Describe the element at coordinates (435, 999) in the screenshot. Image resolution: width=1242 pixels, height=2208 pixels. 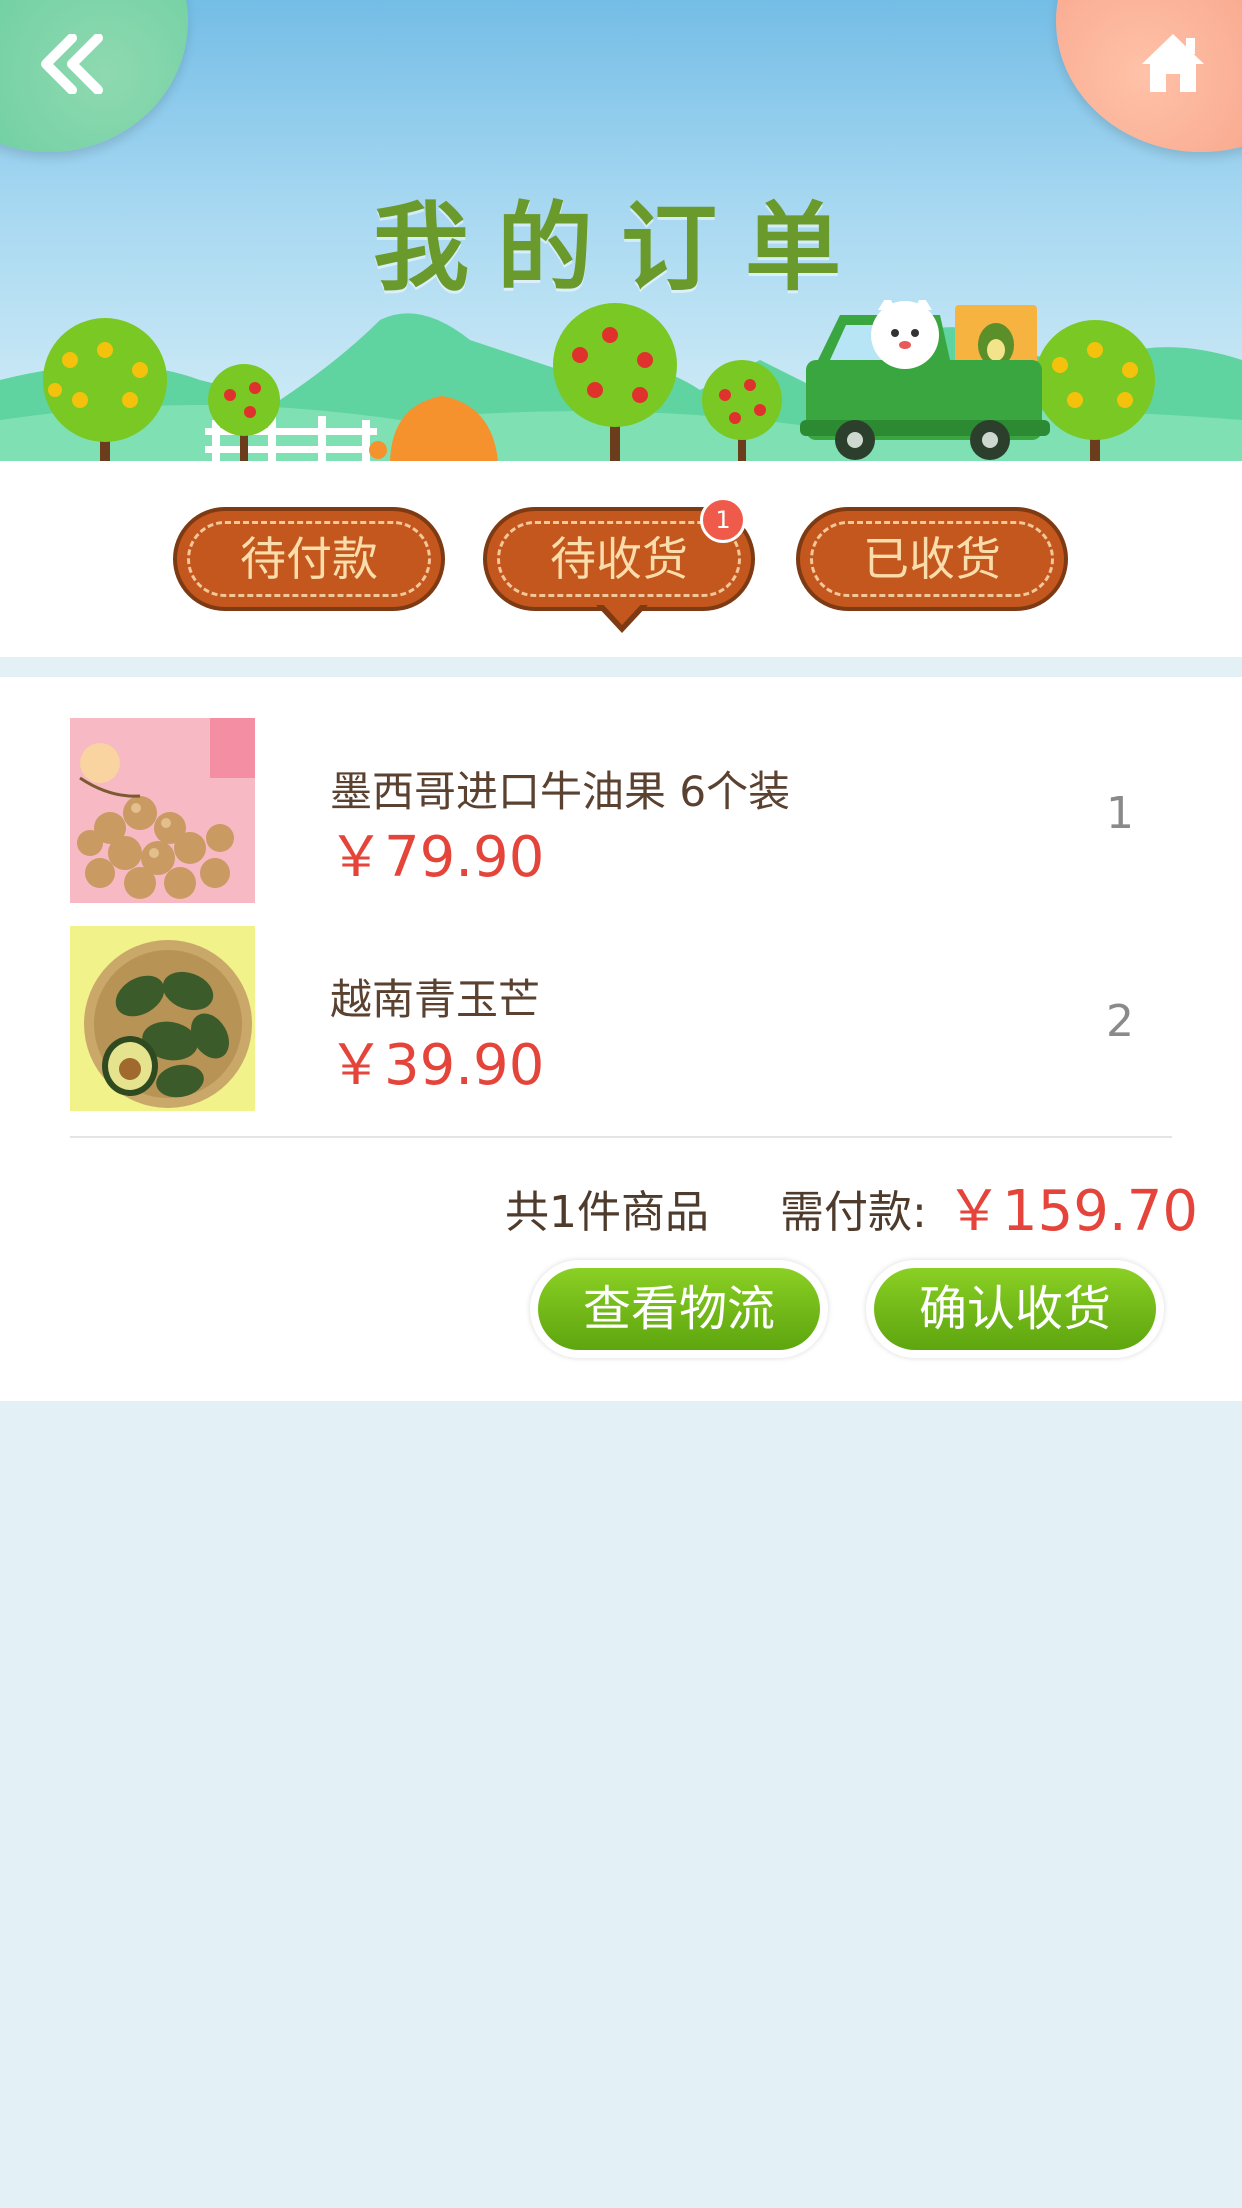
I see `product-name: 越南青玉芒` at that location.